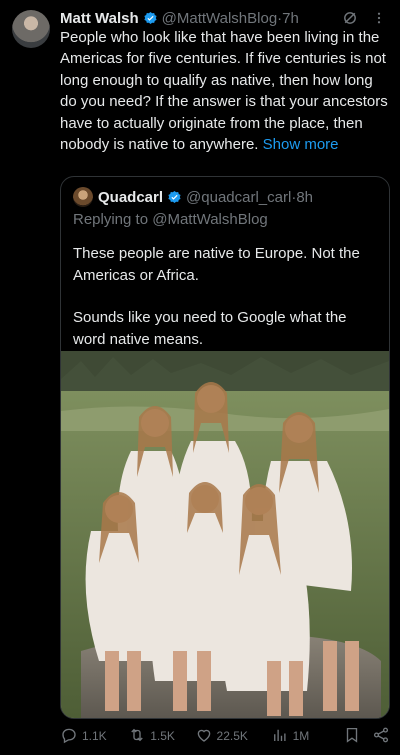 The height and width of the screenshot is (755, 400). What do you see at coordinates (379, 18) in the screenshot?
I see `more-icon` at bounding box center [379, 18].